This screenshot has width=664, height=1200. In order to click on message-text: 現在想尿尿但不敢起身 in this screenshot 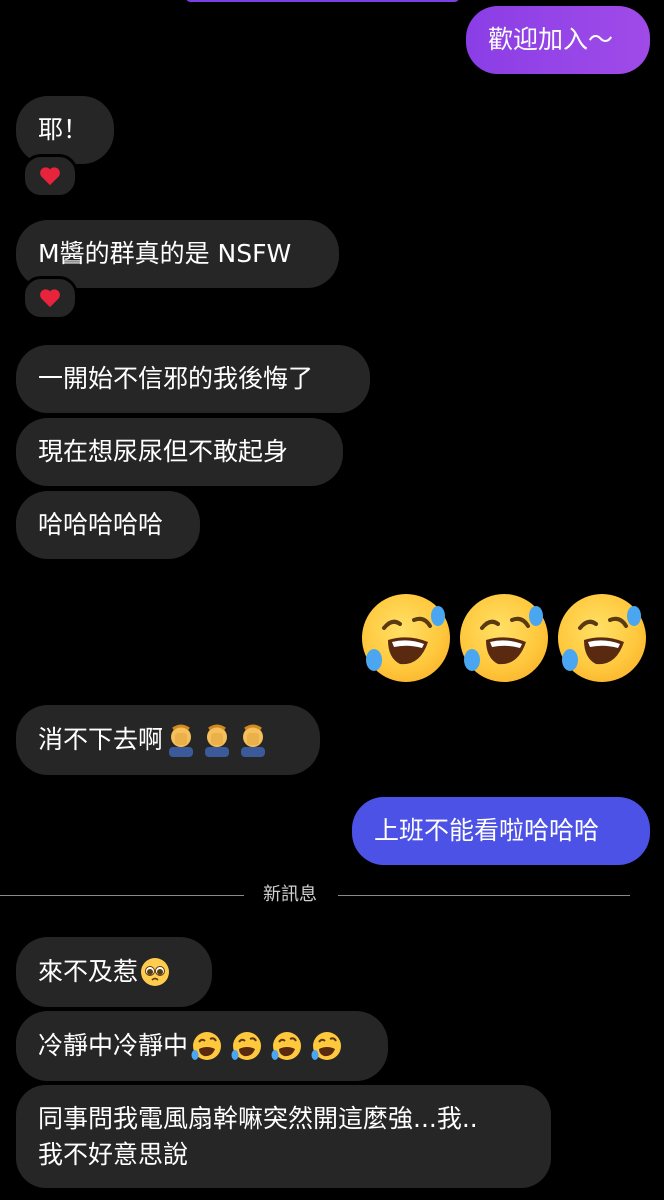, I will do `click(163, 451)`.